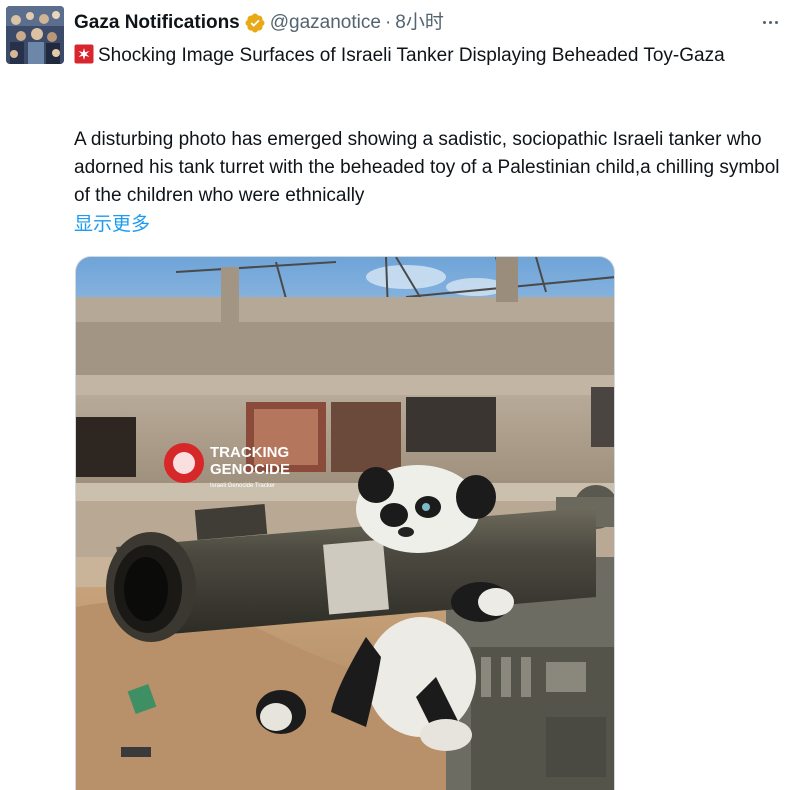 The height and width of the screenshot is (790, 796). What do you see at coordinates (325, 23) in the screenshot?
I see `account-handle: @gazanotice` at bounding box center [325, 23].